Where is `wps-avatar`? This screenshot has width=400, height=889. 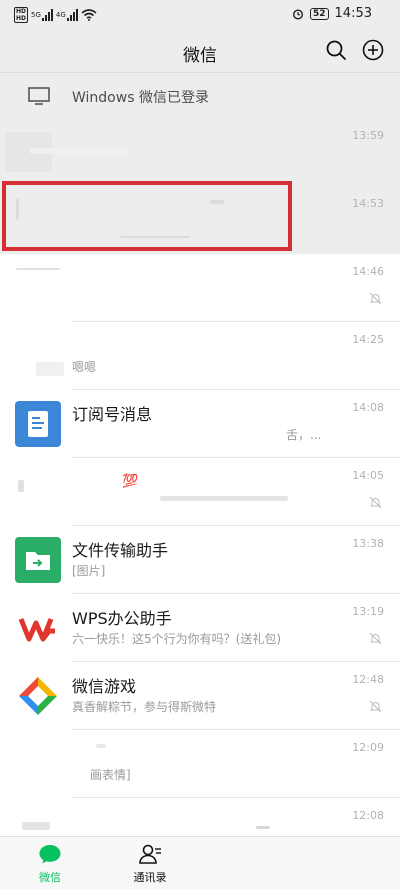 wps-avatar is located at coordinates (38, 628).